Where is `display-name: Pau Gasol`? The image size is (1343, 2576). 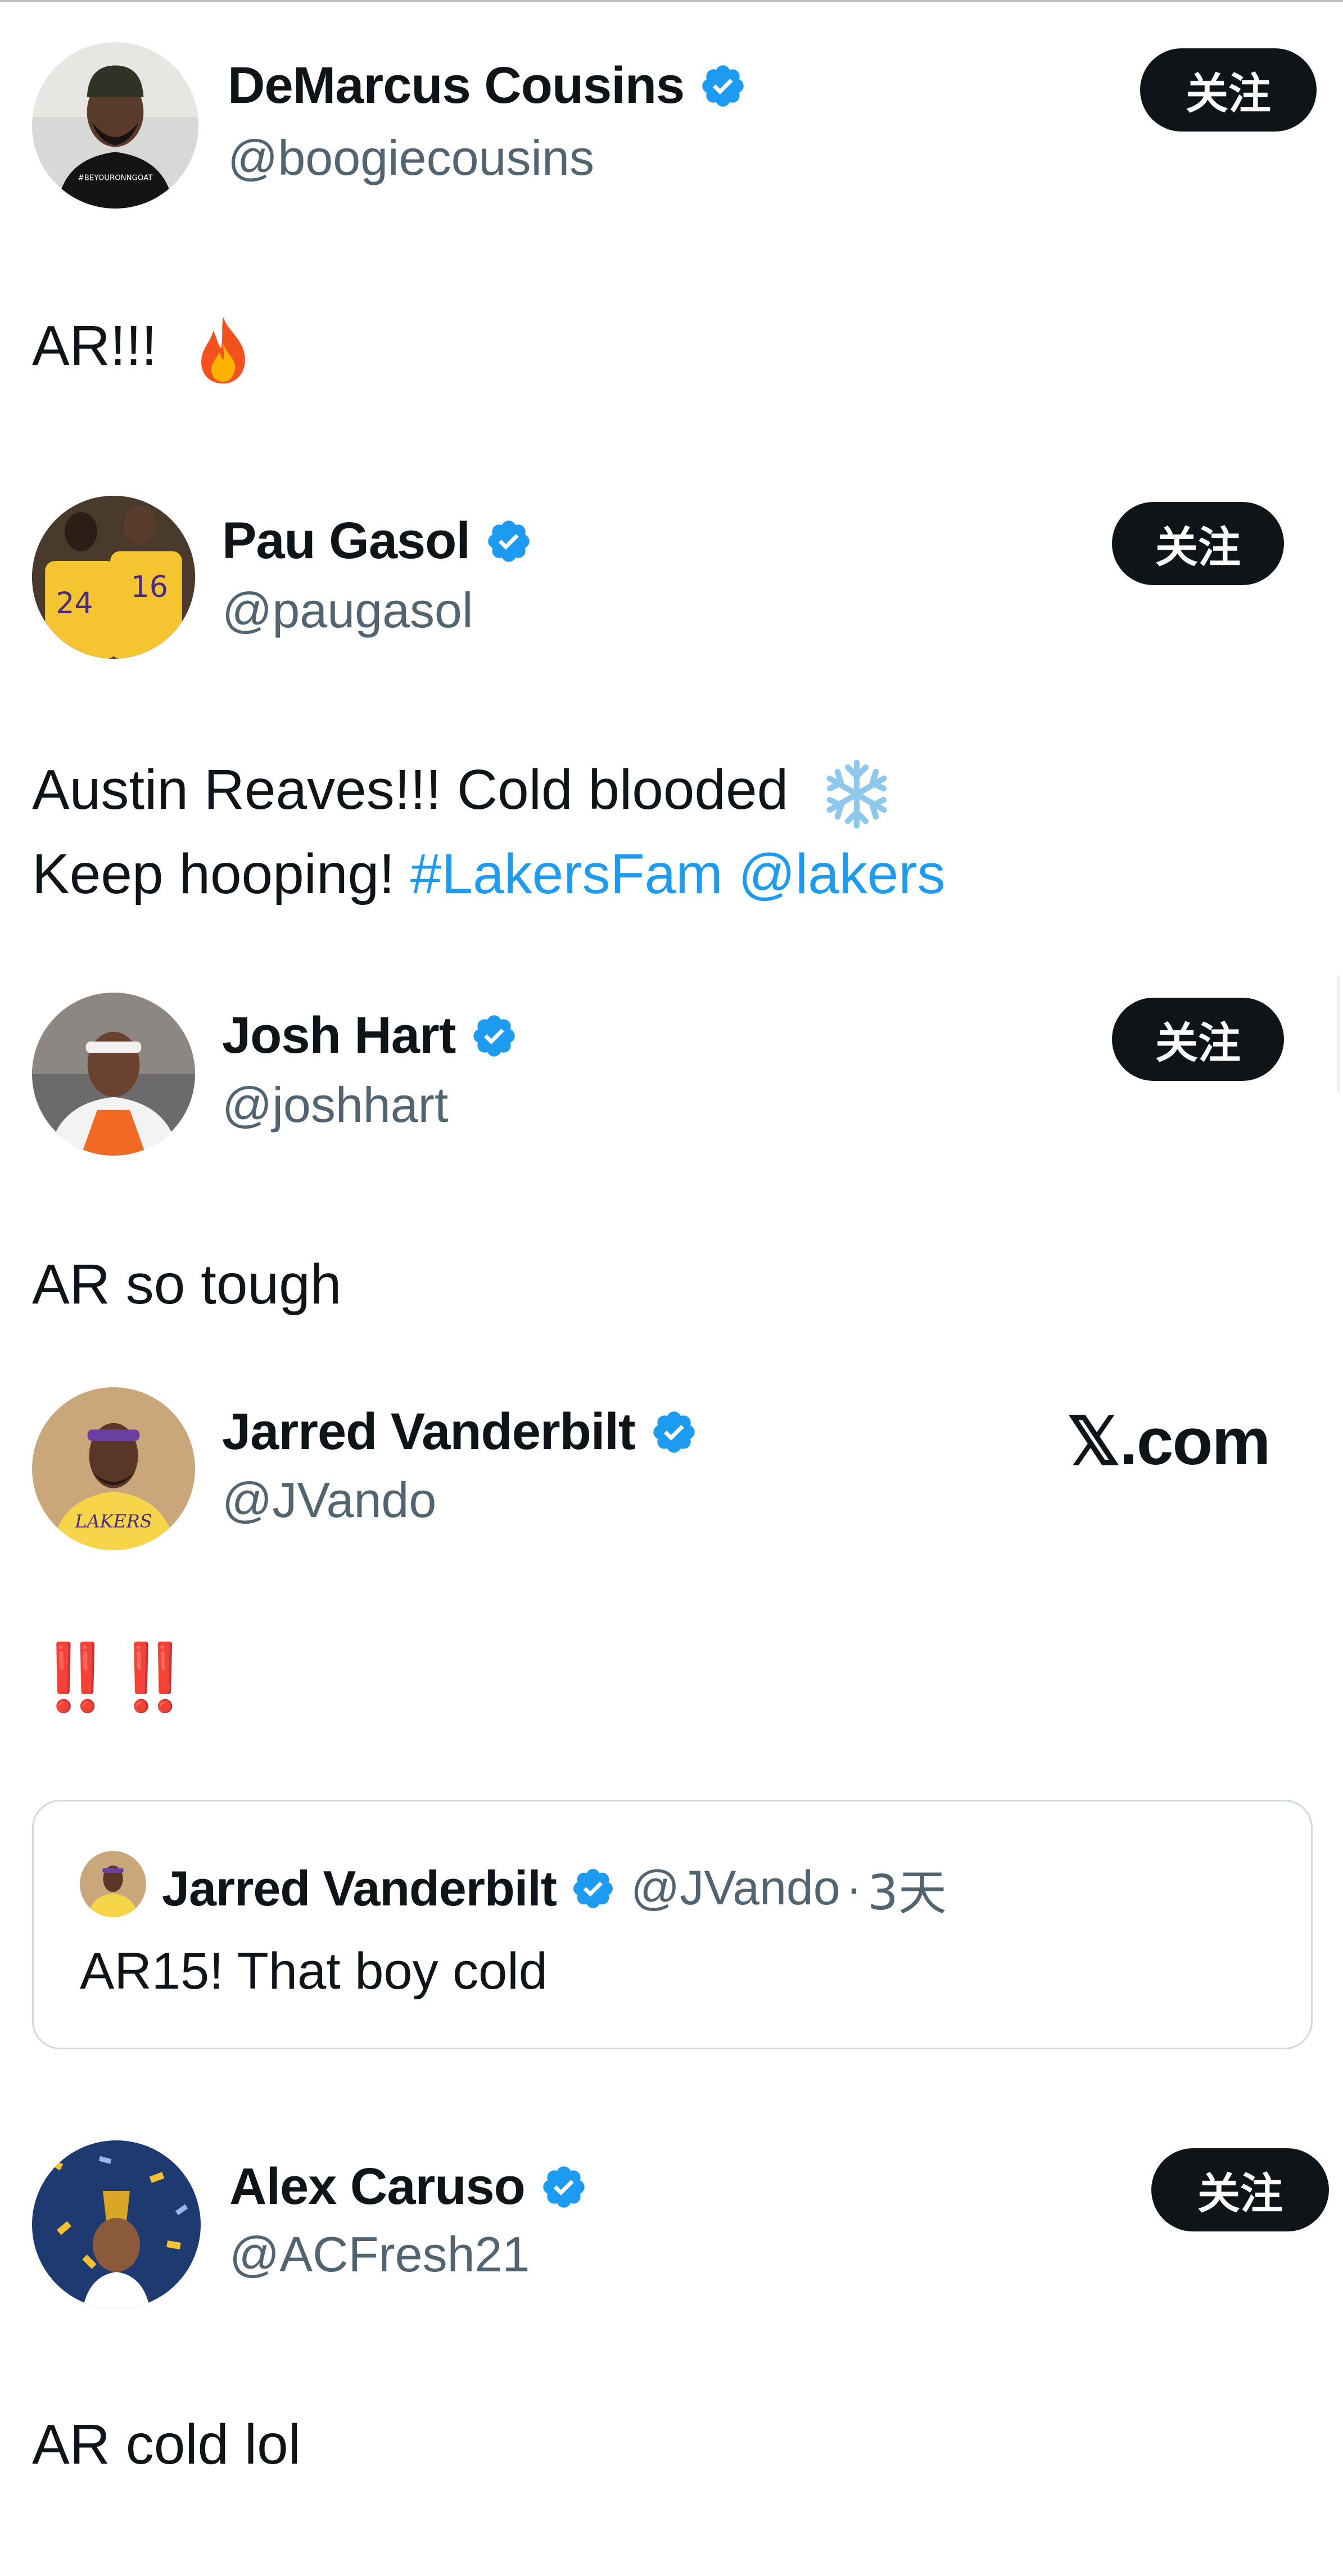
display-name: Pau Gasol is located at coordinates (346, 541).